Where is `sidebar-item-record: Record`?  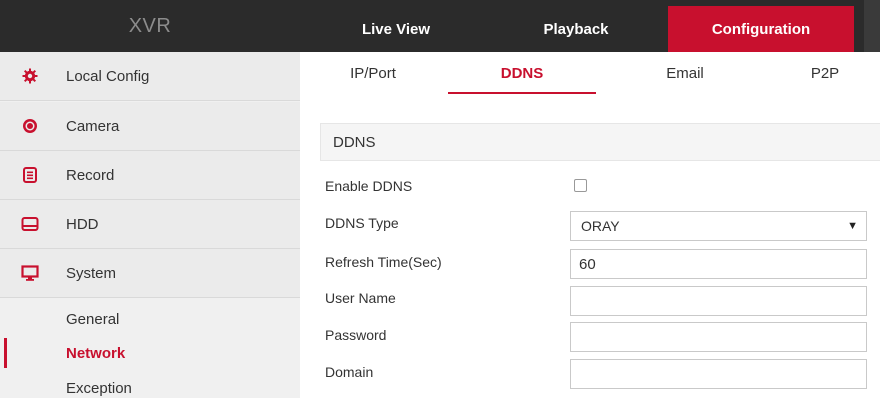 sidebar-item-record: Record is located at coordinates (150, 175).